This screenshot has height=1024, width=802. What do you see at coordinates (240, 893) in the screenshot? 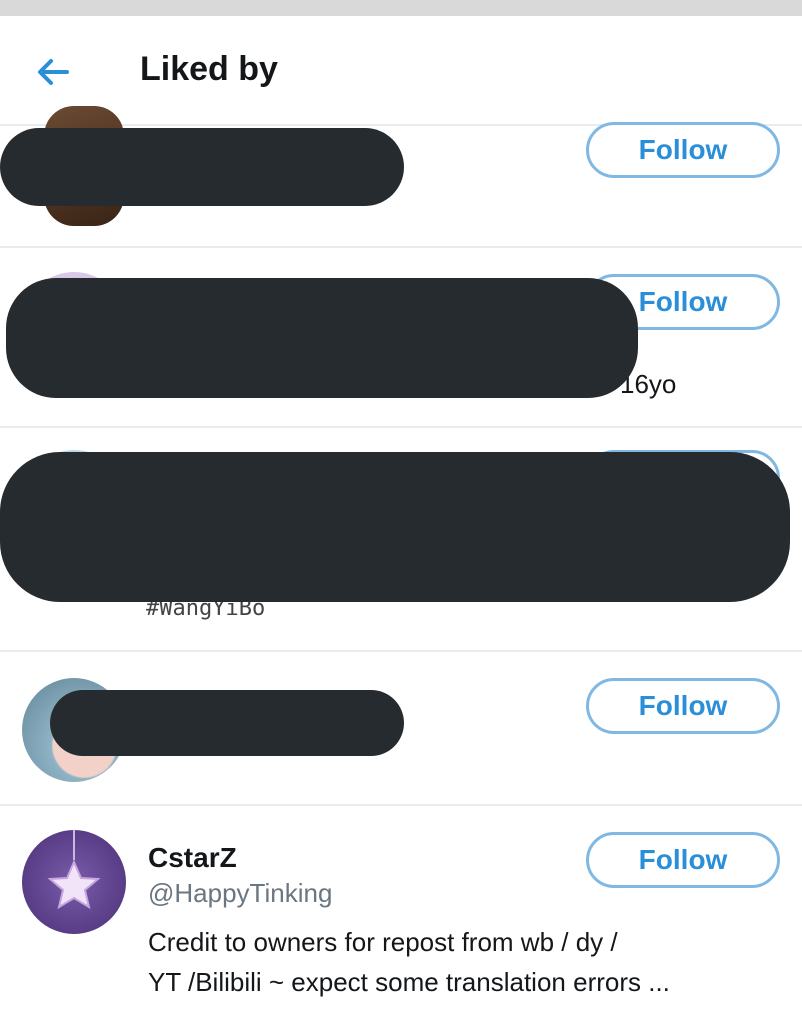
I see `user-handle: @HappyTinking` at bounding box center [240, 893].